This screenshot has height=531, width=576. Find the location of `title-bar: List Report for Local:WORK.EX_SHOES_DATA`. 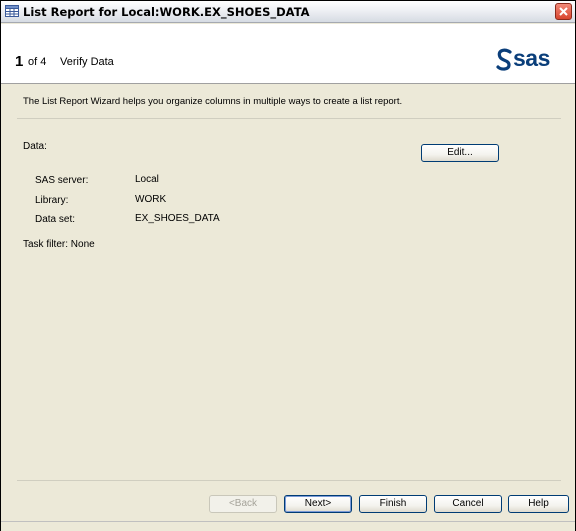

title-bar: List Report for Local:WORK.EX_SHOES_DATA is located at coordinates (288, 12).